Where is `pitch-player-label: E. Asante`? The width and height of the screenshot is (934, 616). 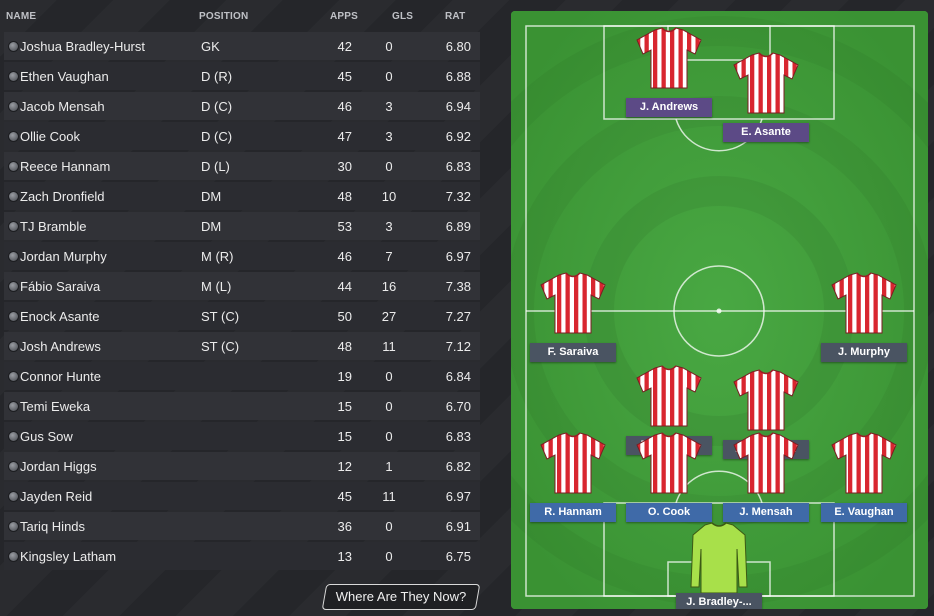 pitch-player-label: E. Asante is located at coordinates (766, 132).